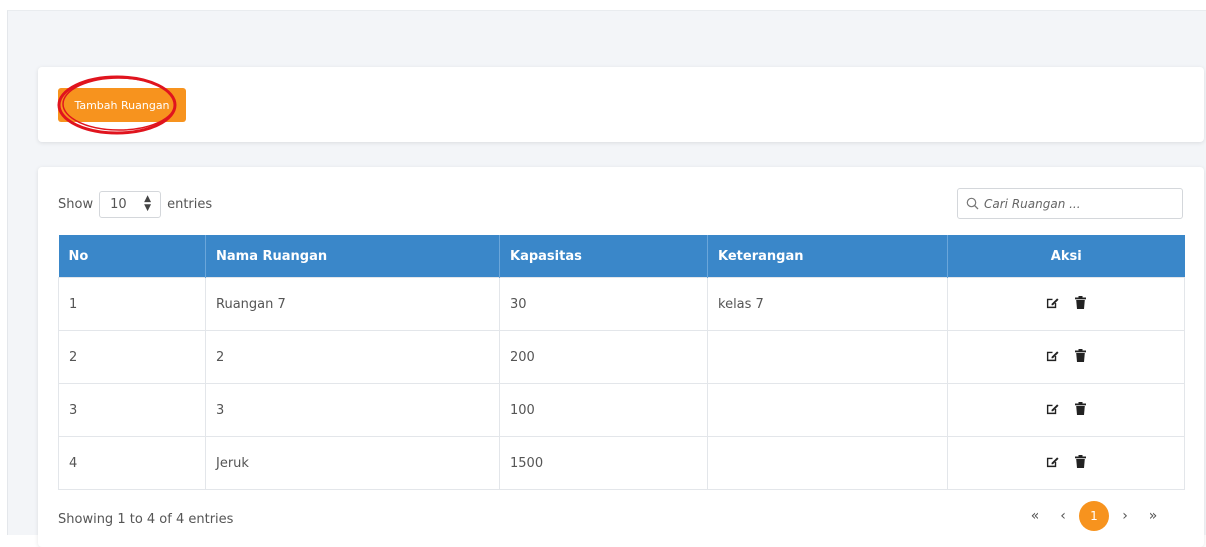 The image size is (1206, 547). I want to click on select-arrows-icon: ▲ ▼, so click(148, 203).